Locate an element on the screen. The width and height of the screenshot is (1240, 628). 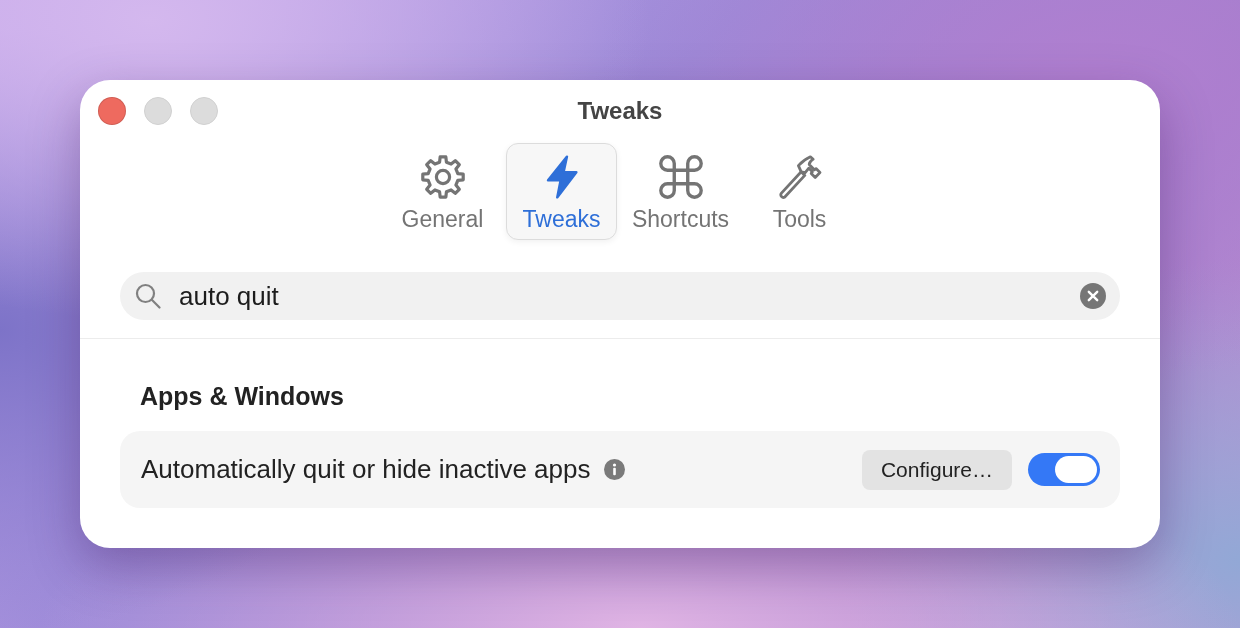
clear-icon is located at coordinates (1093, 296).